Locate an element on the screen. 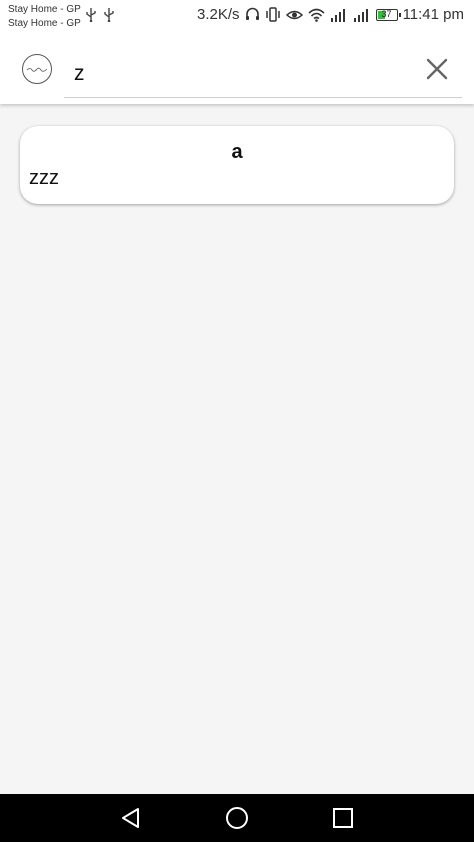  close-button is located at coordinates (437, 69).